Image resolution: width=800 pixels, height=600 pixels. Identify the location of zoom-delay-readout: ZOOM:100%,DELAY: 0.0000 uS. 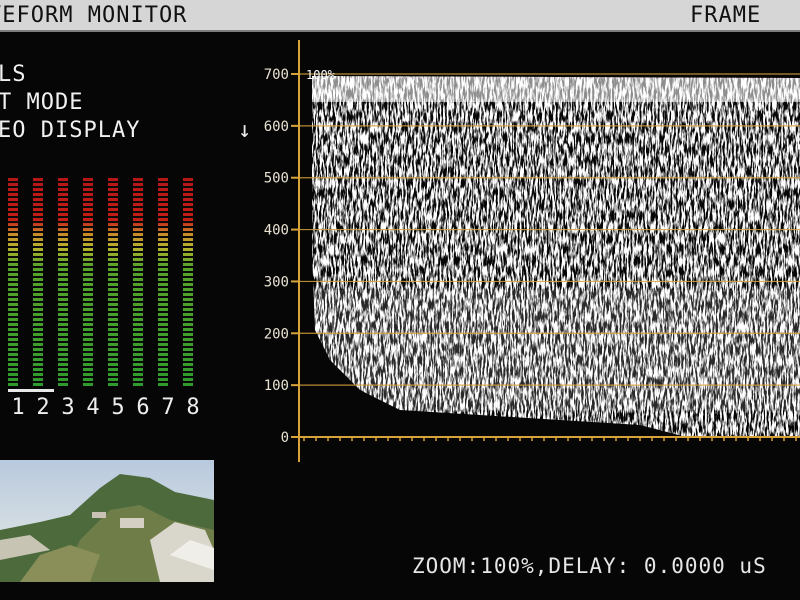
(589, 566).